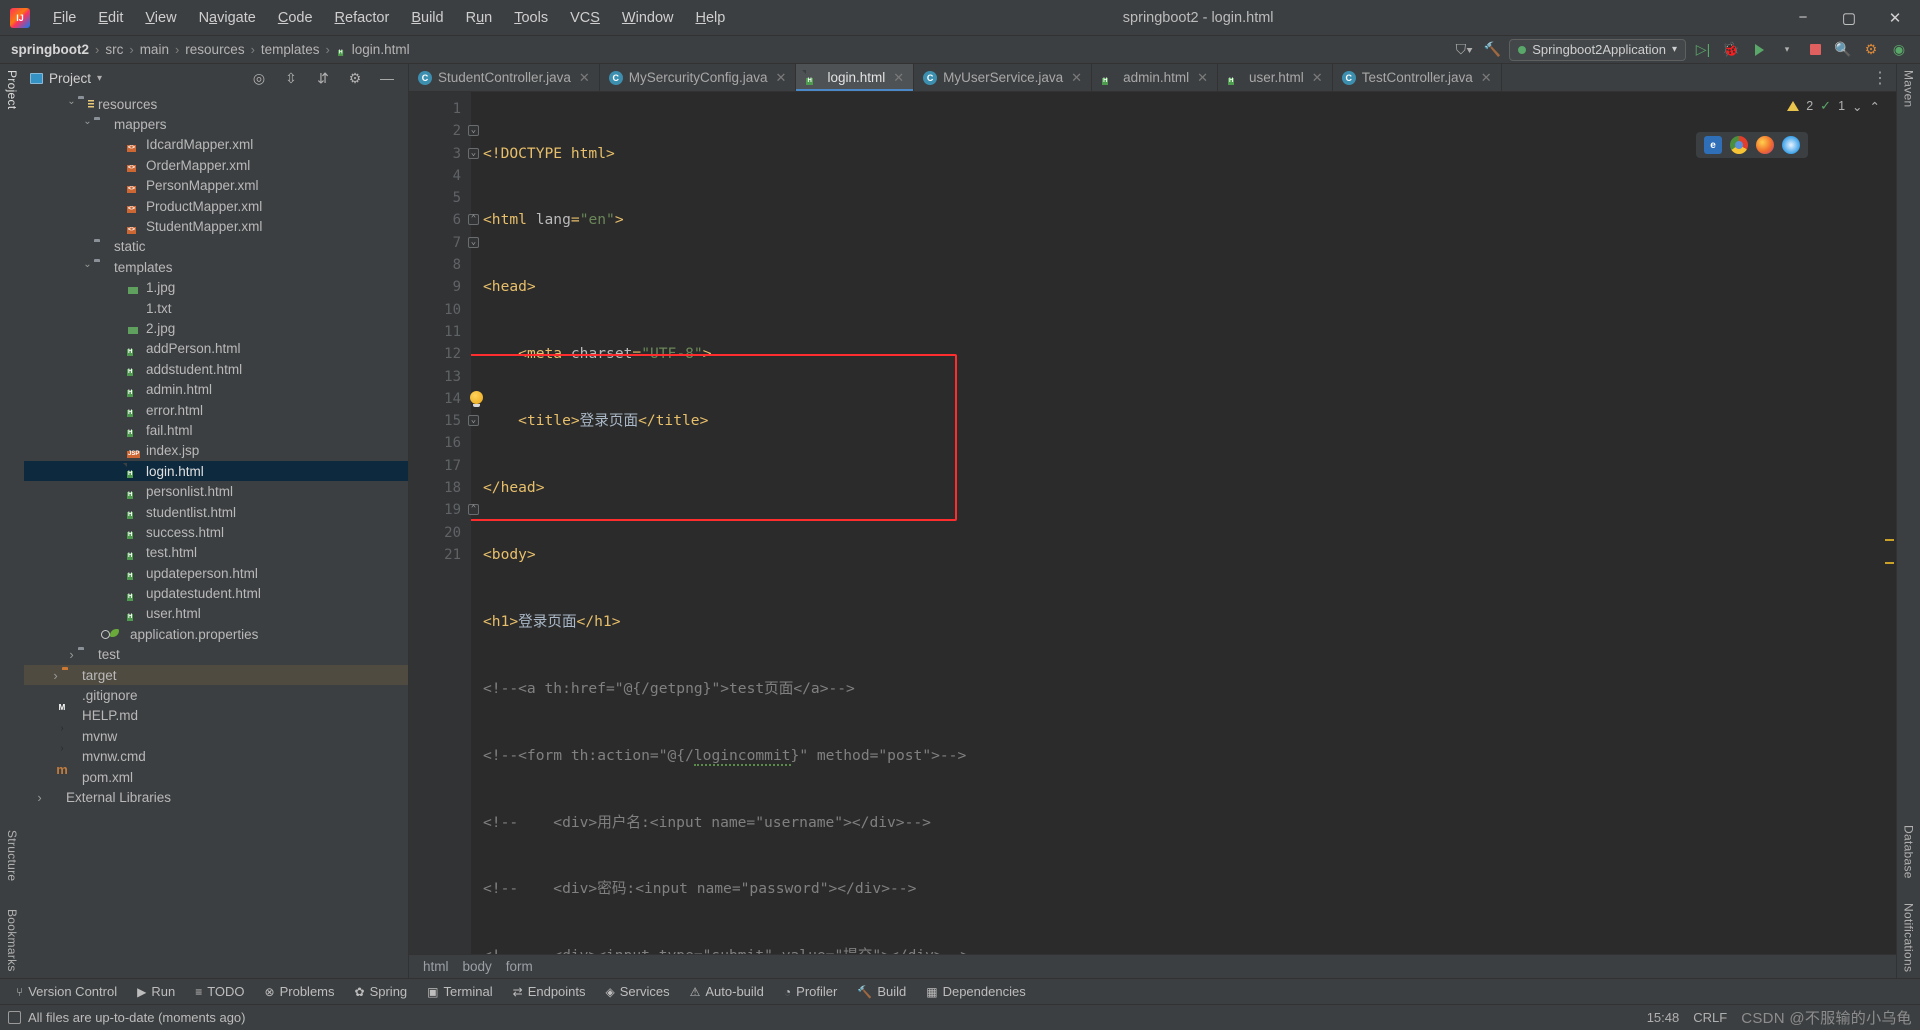  What do you see at coordinates (440, 198) in the screenshot?
I see `line-number: 5` at bounding box center [440, 198].